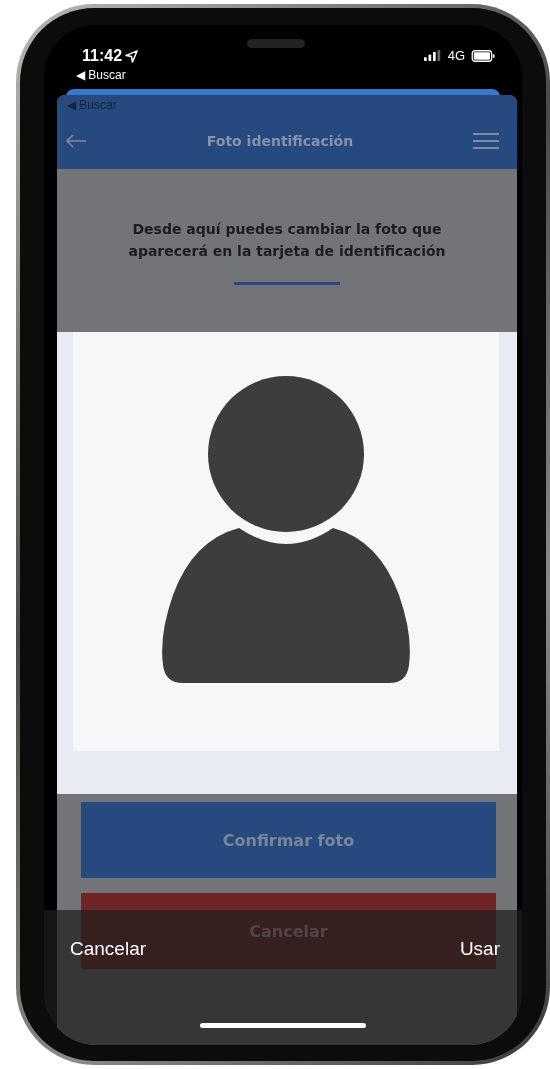 The image size is (550, 1069). What do you see at coordinates (101, 75) in the screenshot?
I see `back-link: ◀ Buscar` at bounding box center [101, 75].